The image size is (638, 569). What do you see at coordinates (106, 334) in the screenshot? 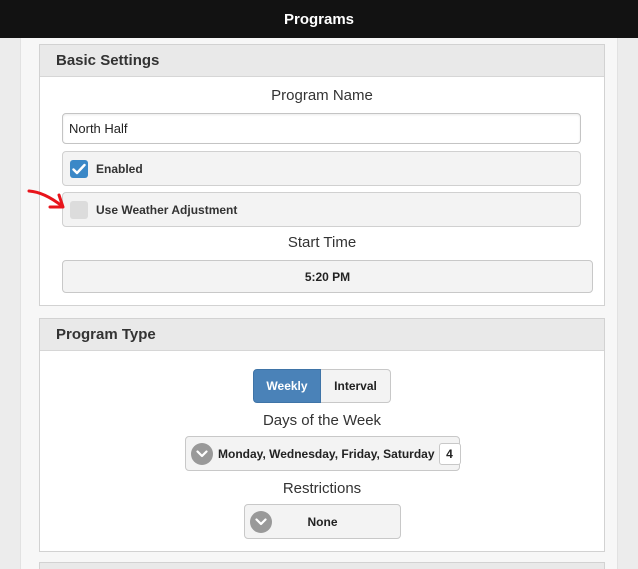
I see `program-type-title: Program Type` at bounding box center [106, 334].